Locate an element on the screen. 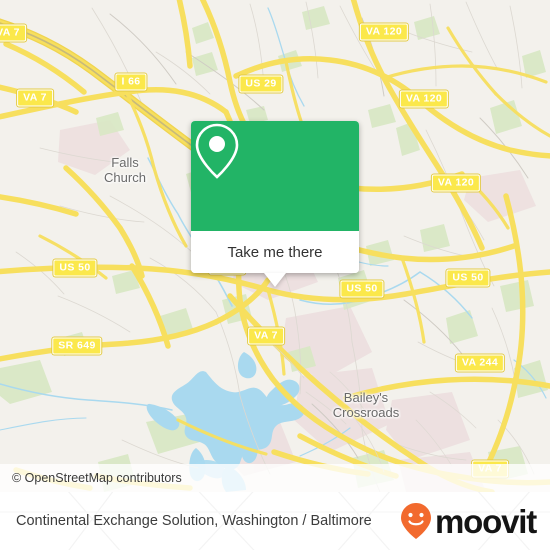  map-attribution-bar: © OpenStreetMap contributors is located at coordinates (275, 478).